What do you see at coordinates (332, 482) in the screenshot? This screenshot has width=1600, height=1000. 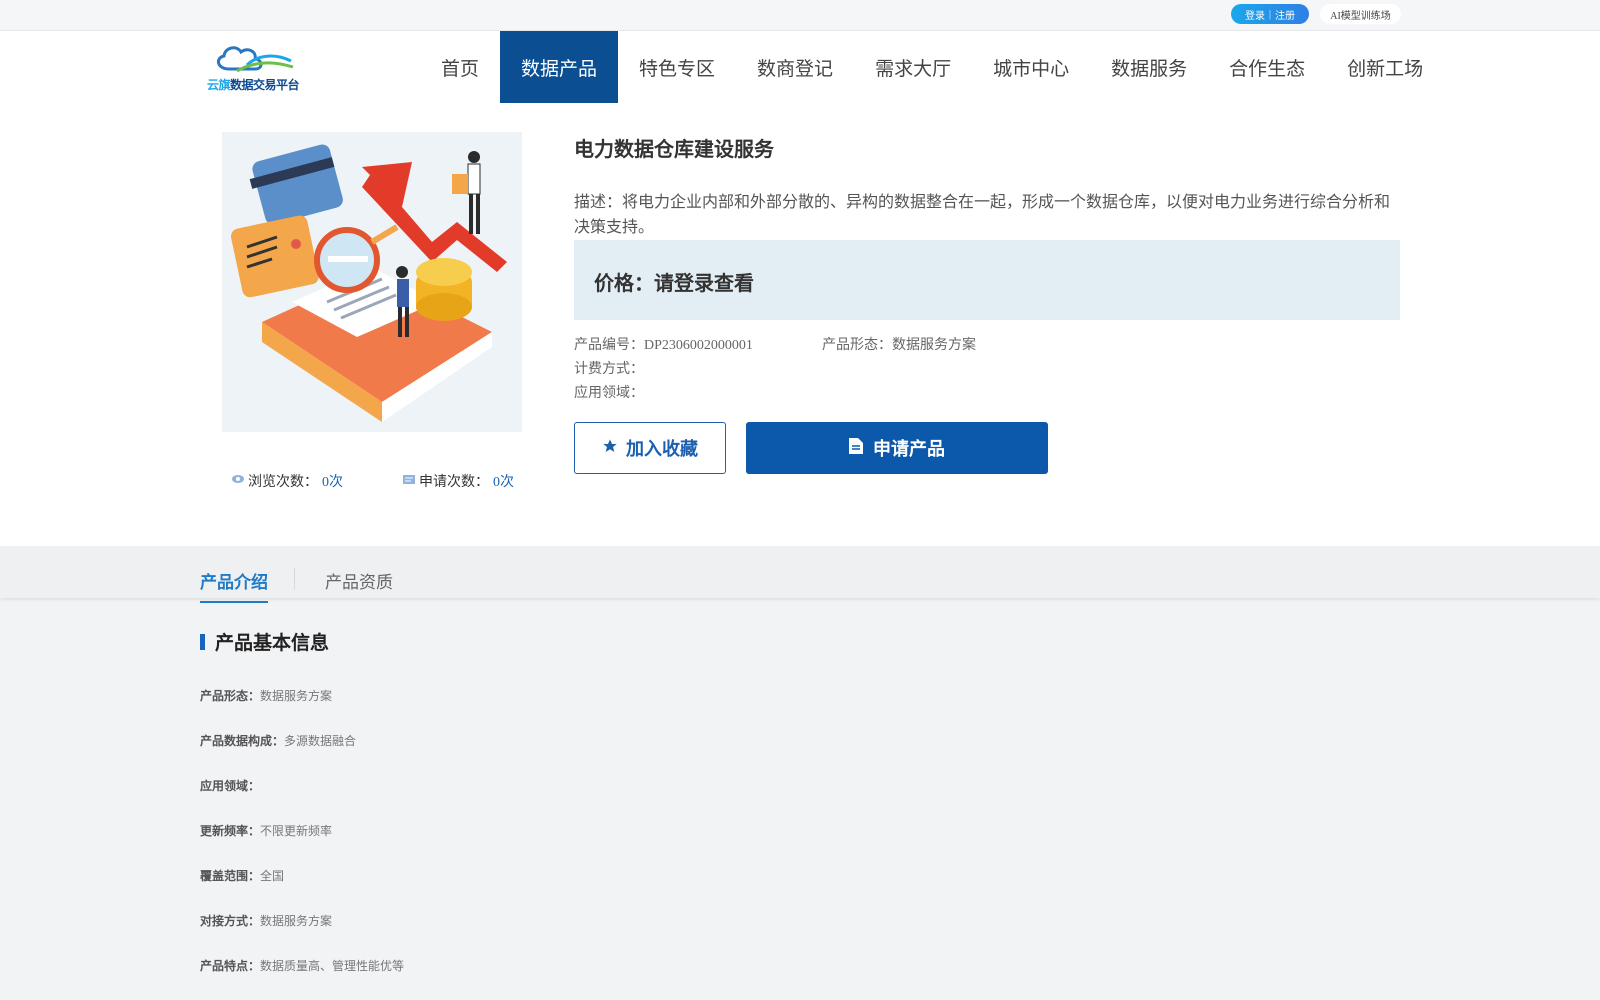 I see `view-count-value: 0次` at bounding box center [332, 482].